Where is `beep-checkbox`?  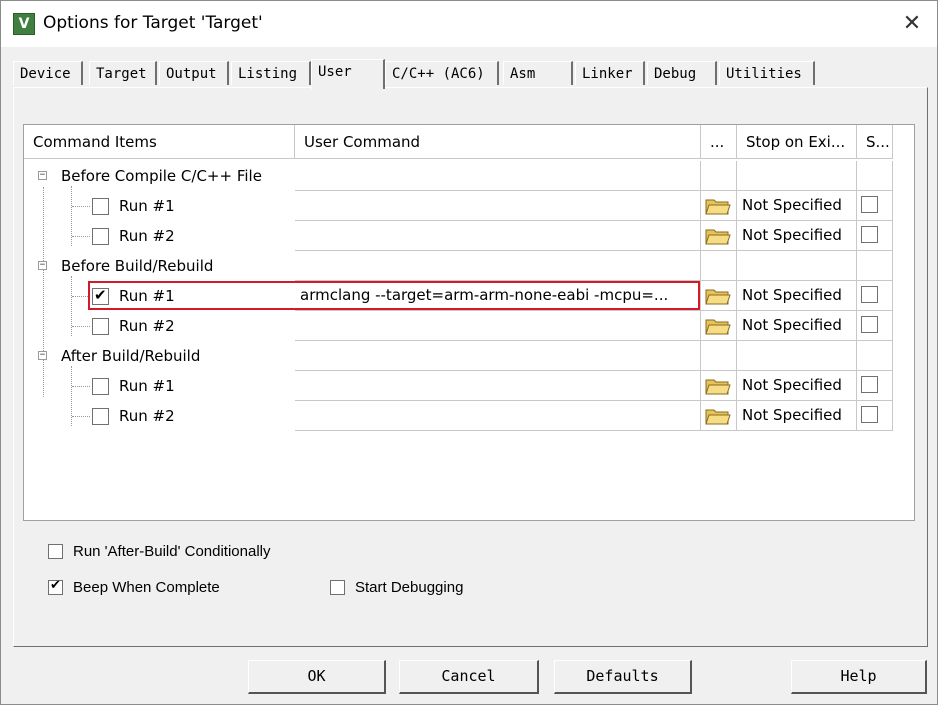 beep-checkbox is located at coordinates (55, 586).